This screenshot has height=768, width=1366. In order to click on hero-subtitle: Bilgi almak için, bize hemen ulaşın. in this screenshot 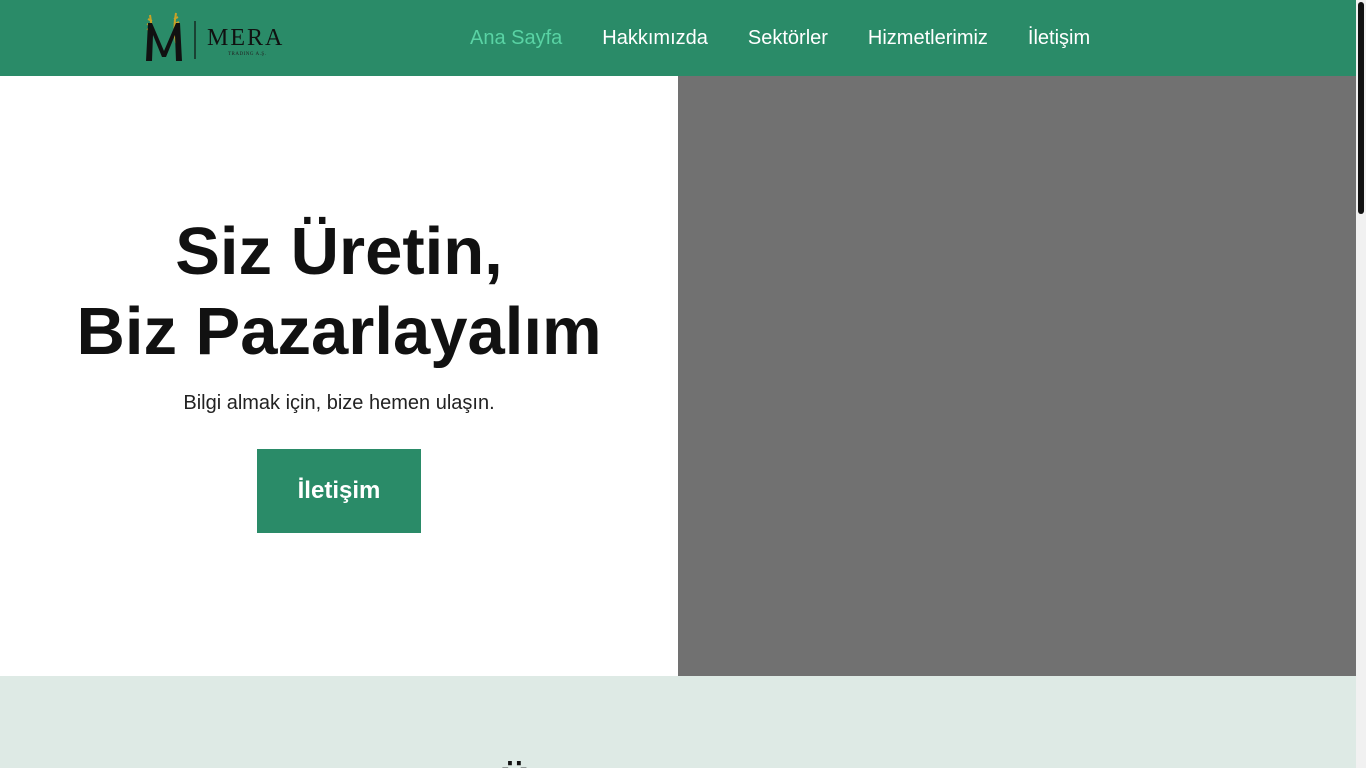, I will do `click(339, 403)`.